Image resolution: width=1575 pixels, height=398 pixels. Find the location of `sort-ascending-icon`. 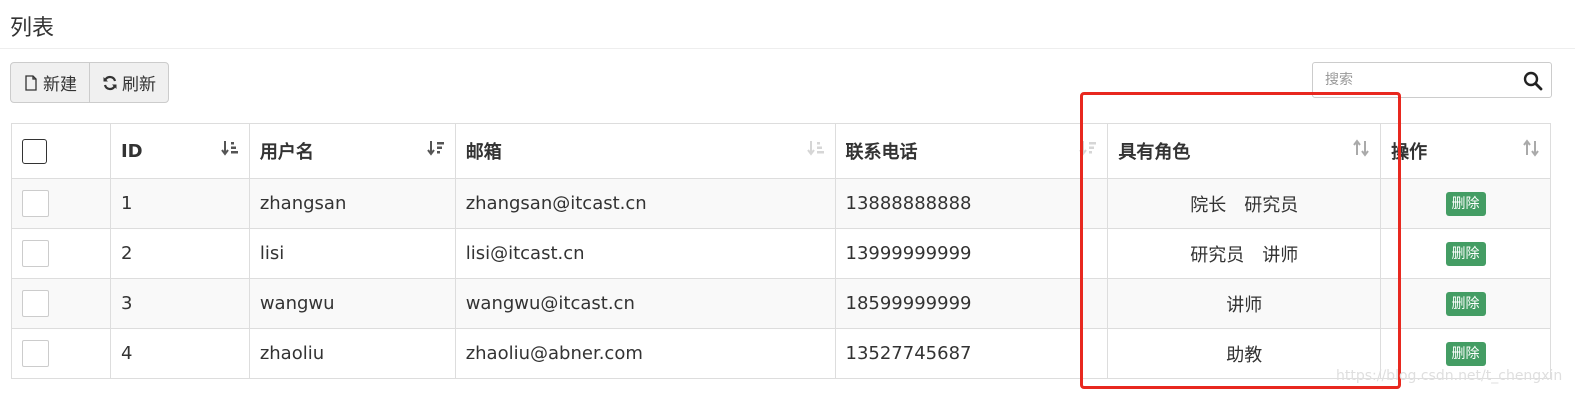

sort-ascending-icon is located at coordinates (230, 148).